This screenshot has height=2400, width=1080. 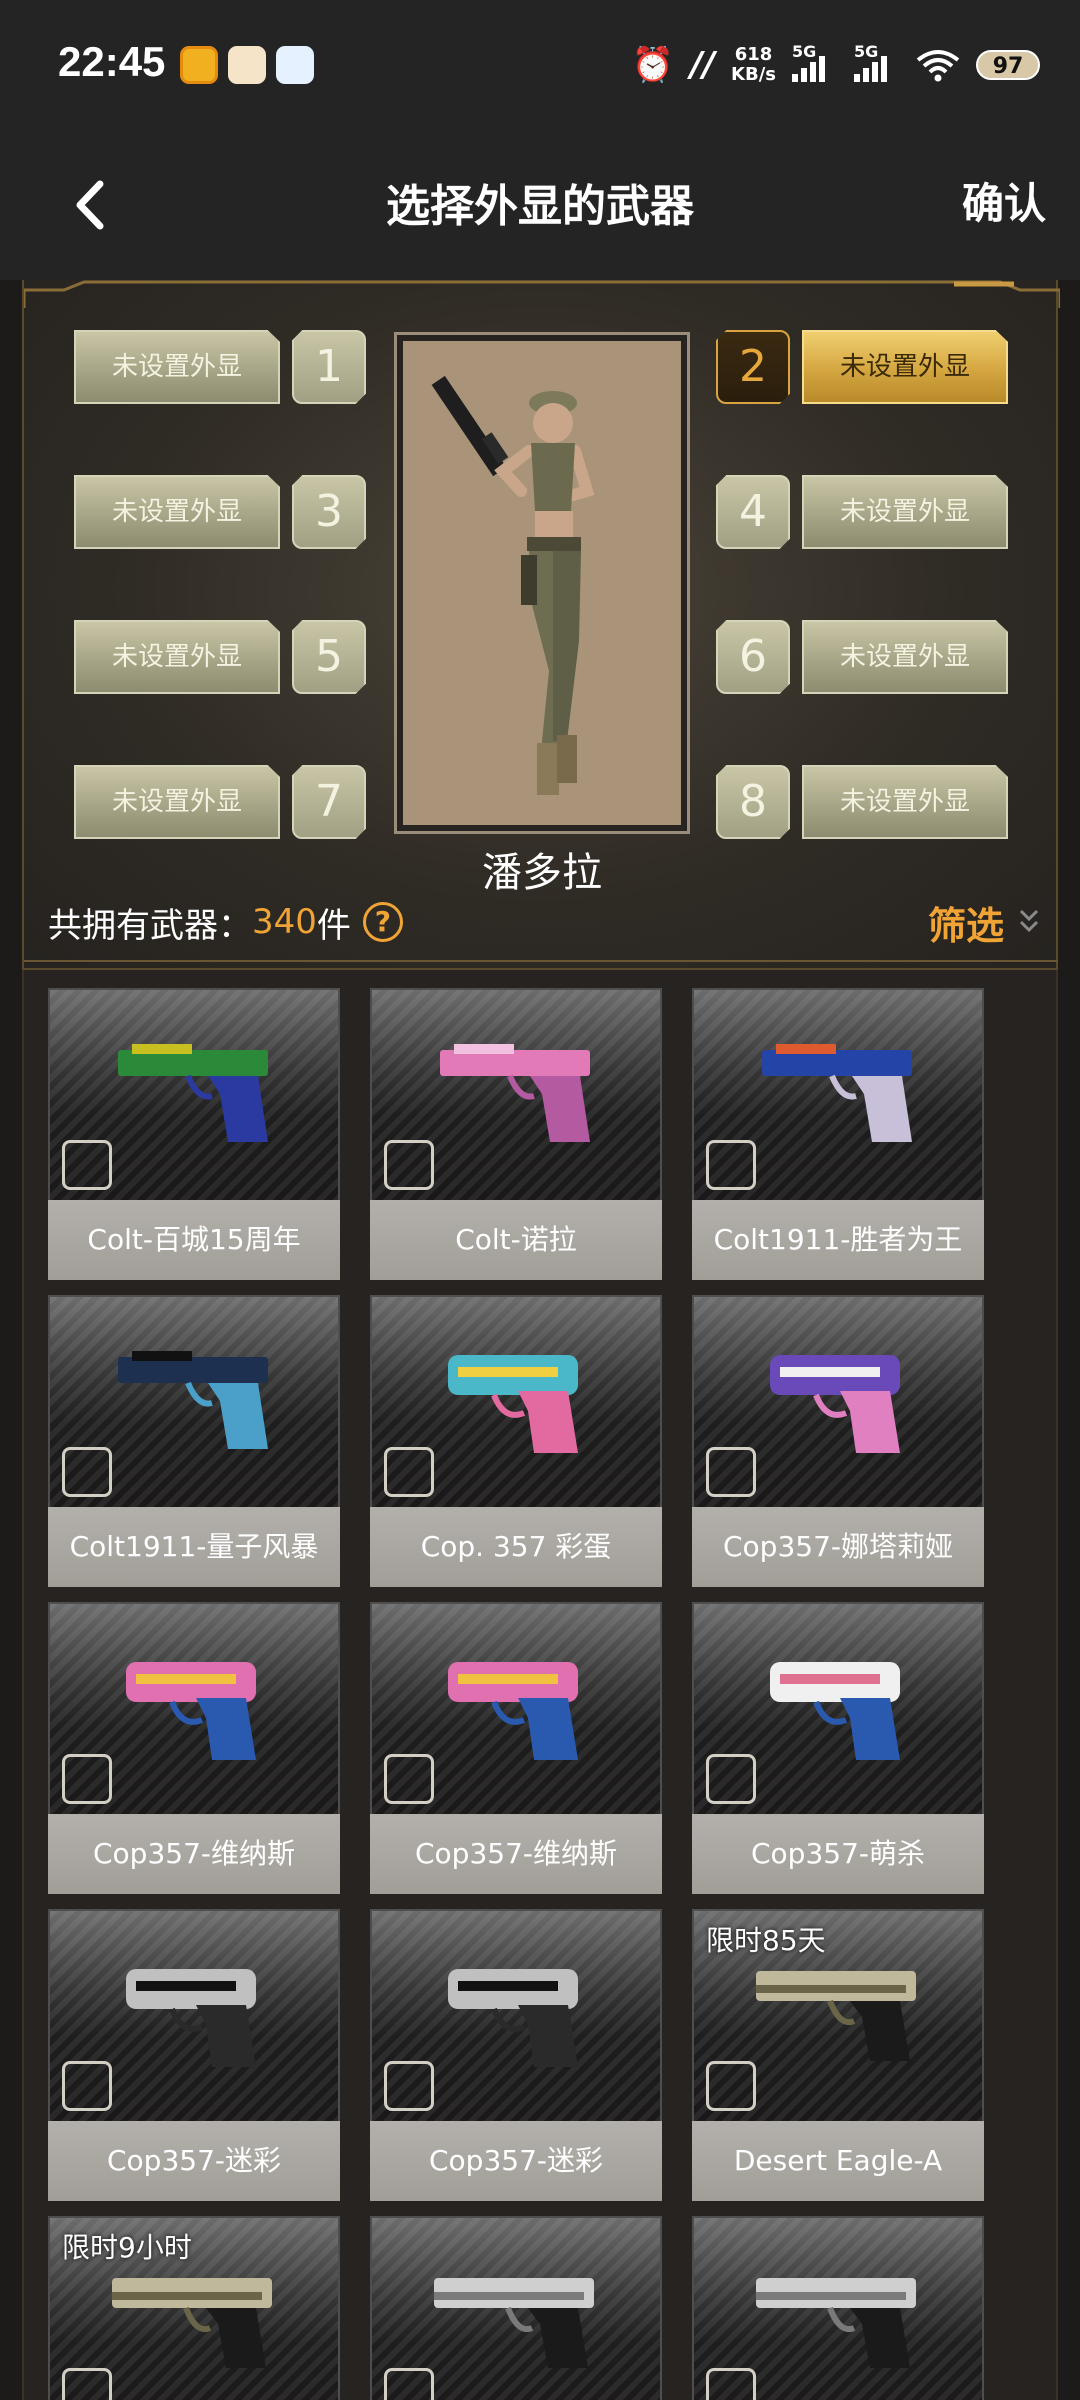 What do you see at coordinates (112, 61) in the screenshot?
I see `clock: 22:45` at bounding box center [112, 61].